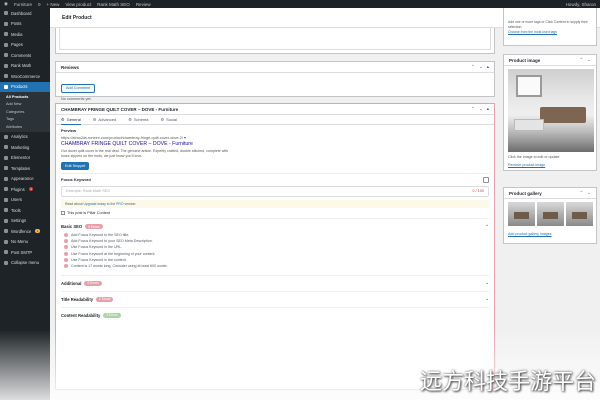 This screenshot has height=400, width=600. I want to click on sidebar-item-woocommerce: WooCommerce, so click(25, 76).